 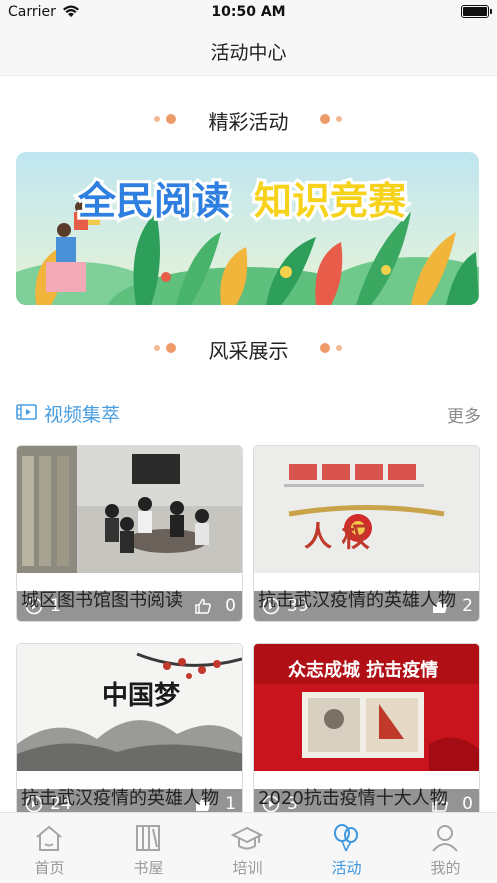 What do you see at coordinates (366, 707) in the screenshot?
I see `video-thumbnail: 众志成城 抗击疫情` at bounding box center [366, 707].